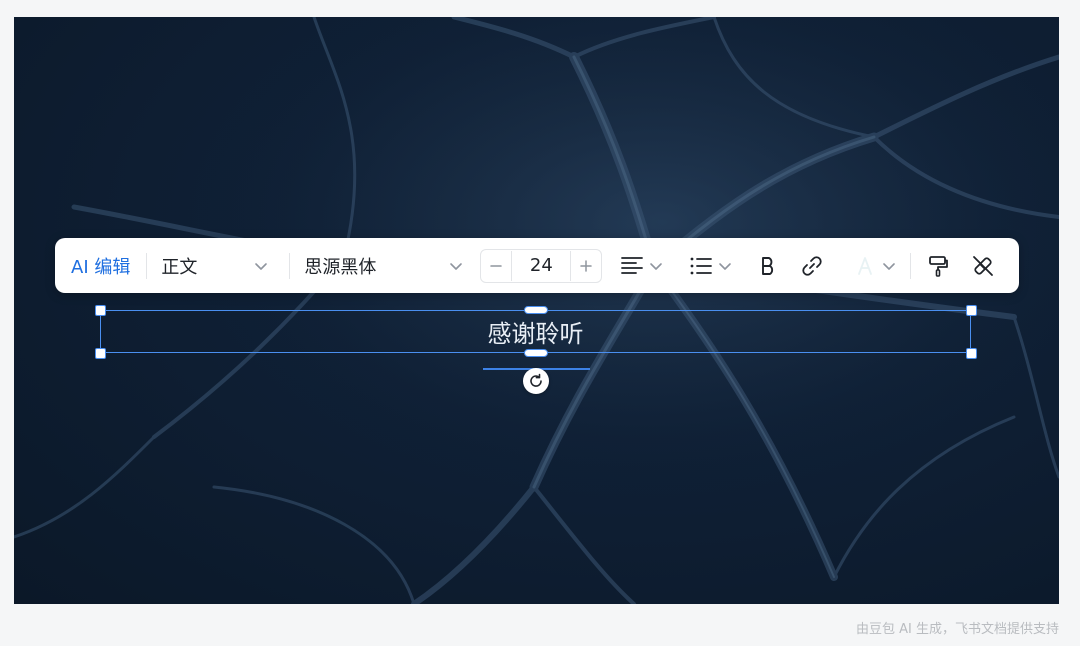  Describe the element at coordinates (971, 353) in the screenshot. I see `resize-handle-bottom-right` at that location.